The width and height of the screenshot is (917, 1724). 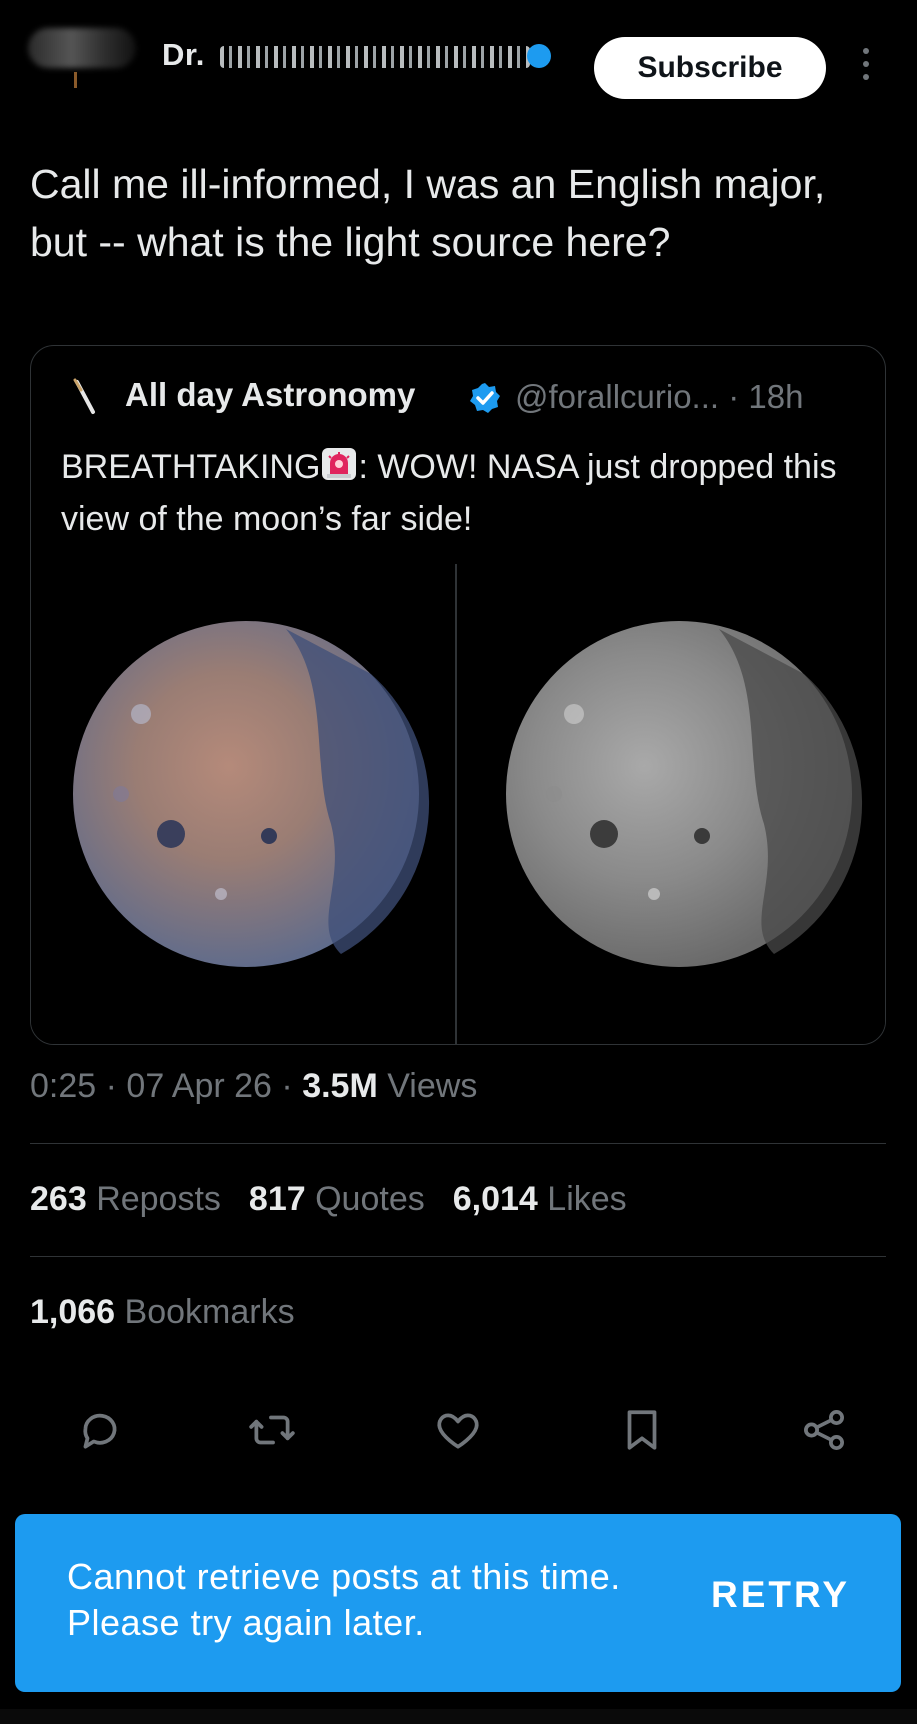 I want to click on like-button, so click(x=458, y=1430).